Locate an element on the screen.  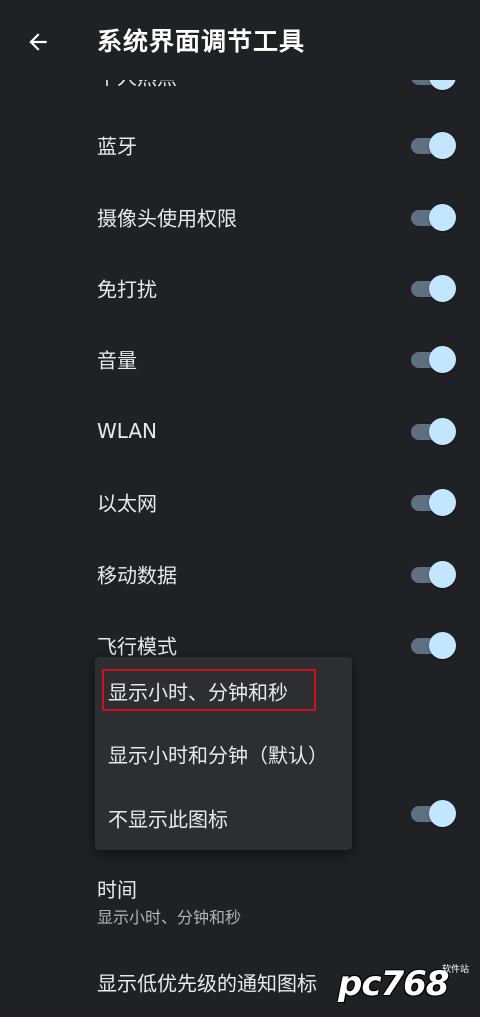
menu-item-hide-icon: 不显示此图标 is located at coordinates (223, 818).